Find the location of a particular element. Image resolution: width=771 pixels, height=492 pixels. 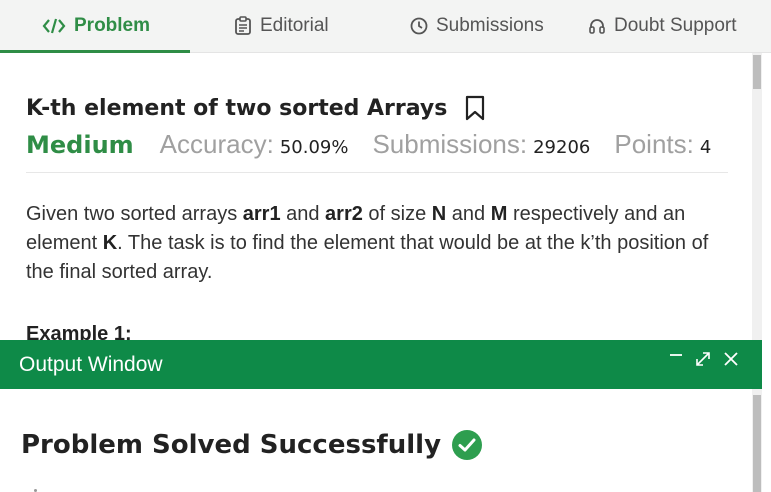

headset-icon is located at coordinates (597, 26).